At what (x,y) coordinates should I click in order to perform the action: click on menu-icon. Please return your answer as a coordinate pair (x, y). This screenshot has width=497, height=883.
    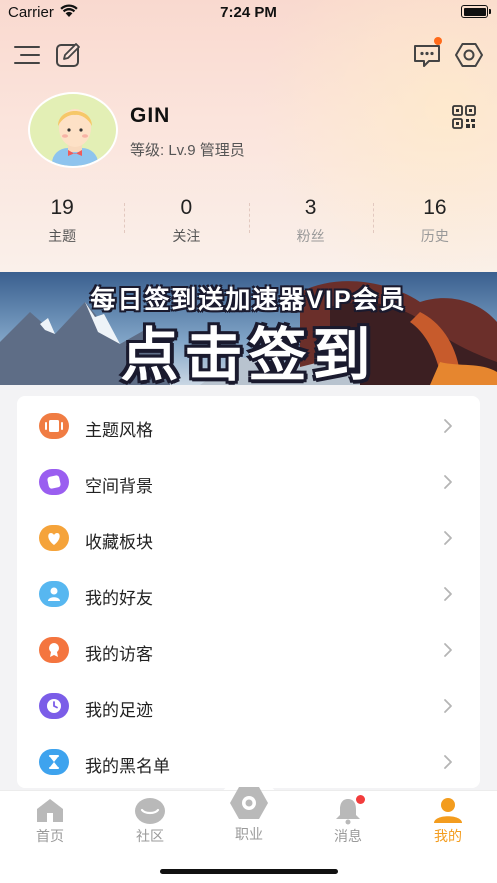
    Looking at the image, I should click on (27, 55).